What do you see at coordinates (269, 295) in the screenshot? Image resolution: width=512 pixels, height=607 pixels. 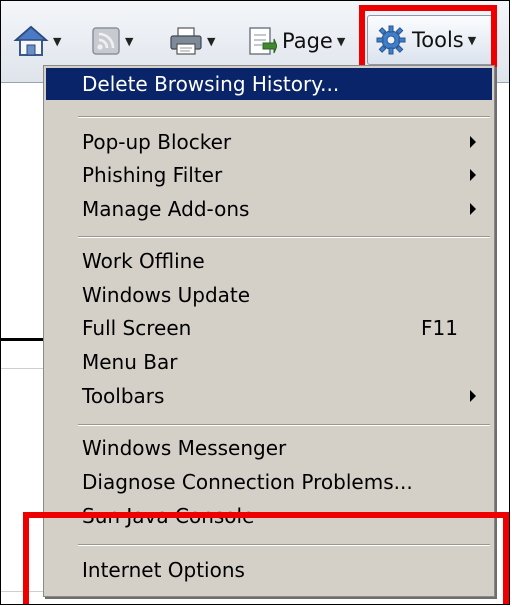 I see `menu-item-windows-update: Windows Update` at bounding box center [269, 295].